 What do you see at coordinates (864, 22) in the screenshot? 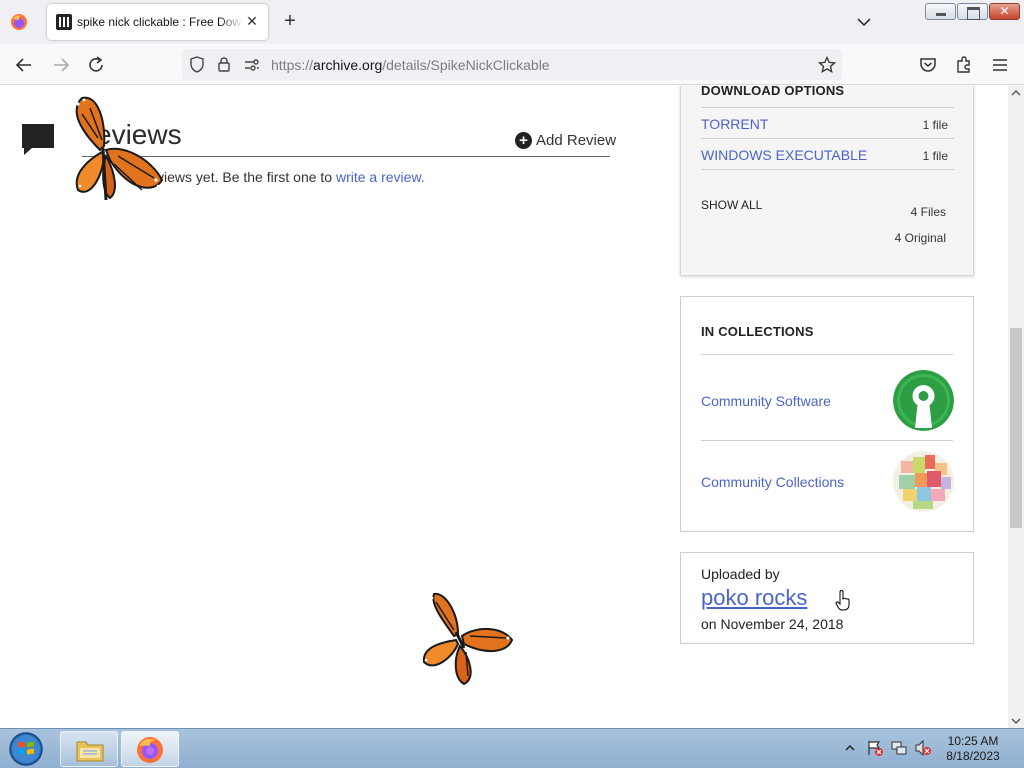
I see `chevron-down-icon` at bounding box center [864, 22].